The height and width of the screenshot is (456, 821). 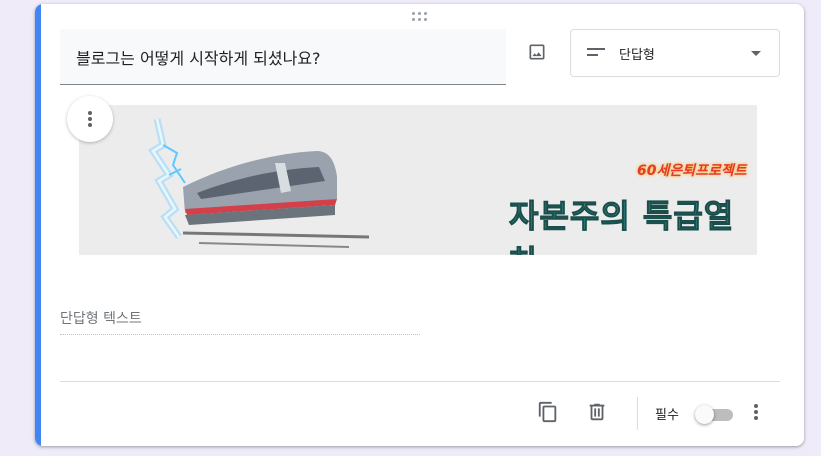 I want to click on image-icon, so click(x=537, y=52).